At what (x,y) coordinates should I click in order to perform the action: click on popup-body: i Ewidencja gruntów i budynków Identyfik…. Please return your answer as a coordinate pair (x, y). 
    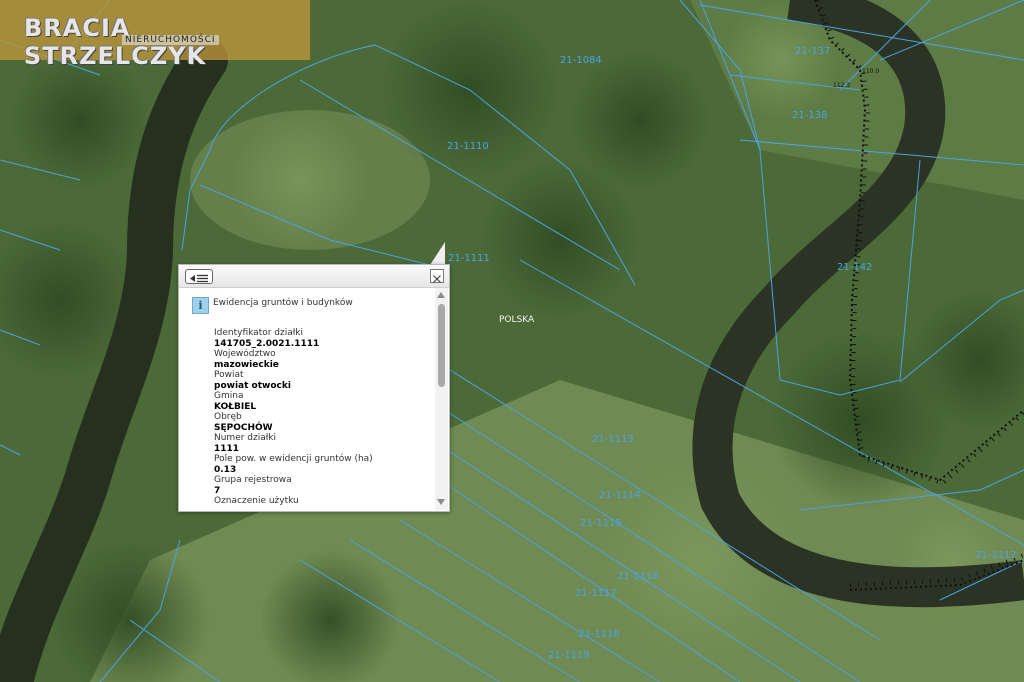
    Looking at the image, I should click on (307, 399).